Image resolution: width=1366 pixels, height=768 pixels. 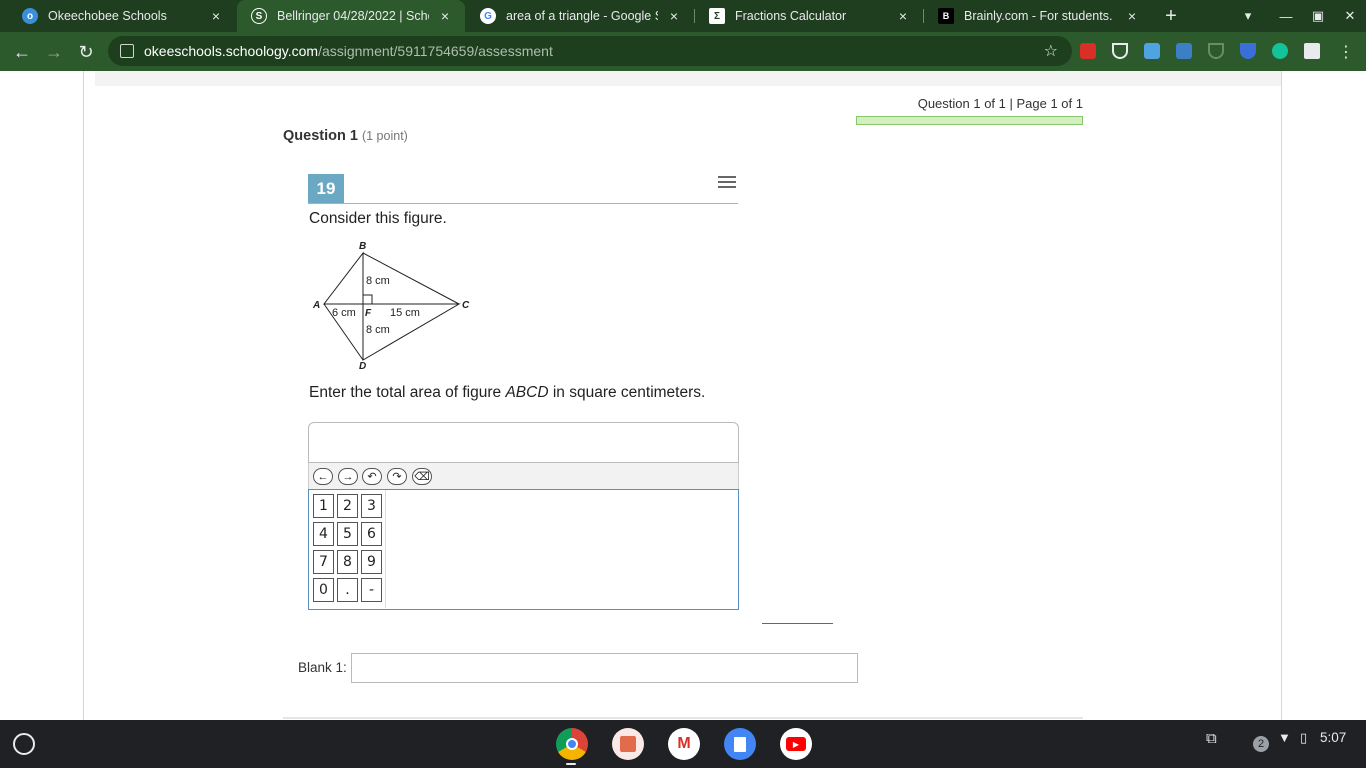 I want to click on tab-title: Brainly.com - For students. By, so click(x=1040, y=16).